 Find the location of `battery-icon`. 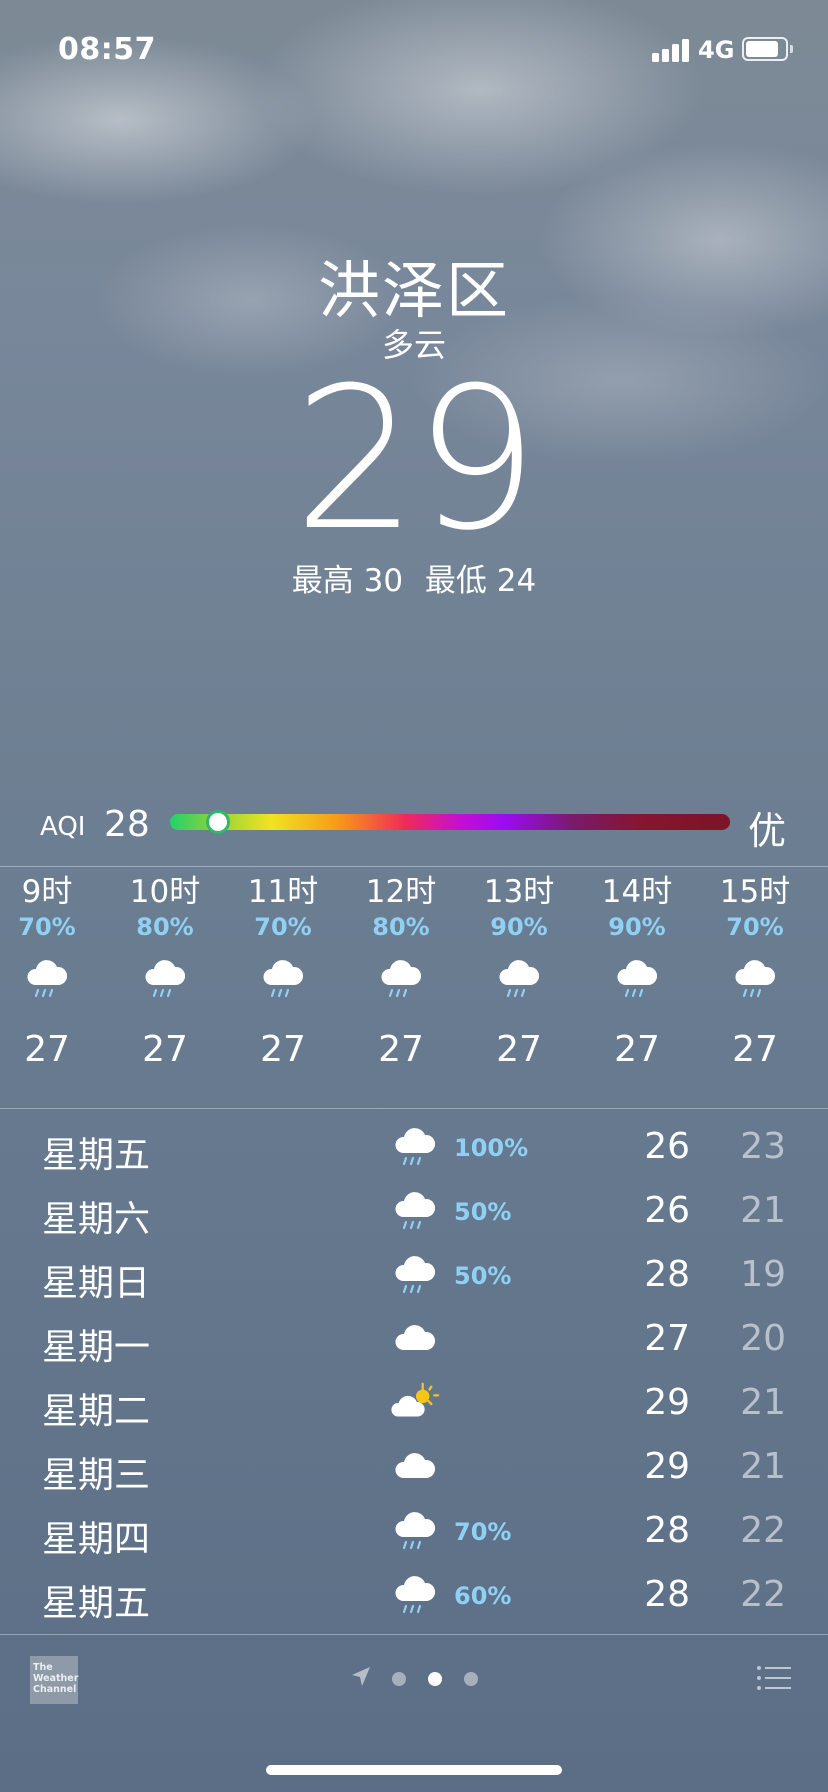

battery-icon is located at coordinates (765, 49).